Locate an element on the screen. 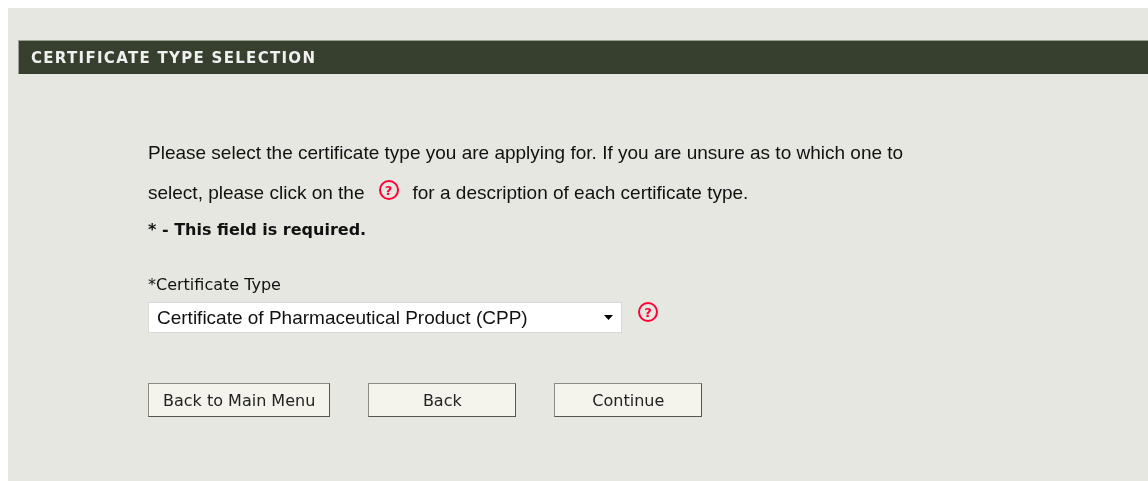 This screenshot has width=1148, height=481. section-title: CERTIFICATE TYPE SELECTION is located at coordinates (174, 57).